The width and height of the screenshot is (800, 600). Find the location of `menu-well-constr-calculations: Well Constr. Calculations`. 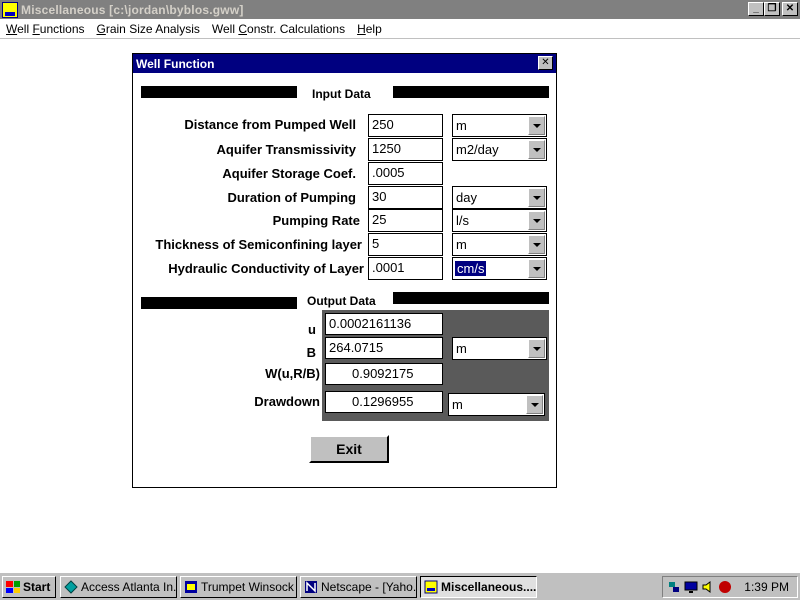

menu-well-constr-calculations: Well Constr. Calculations is located at coordinates (278, 29).